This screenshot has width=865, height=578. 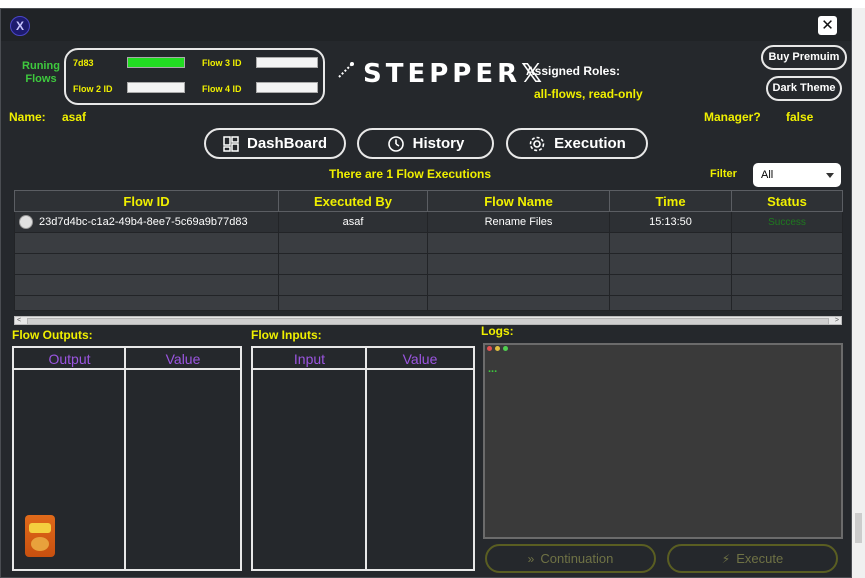 I want to click on col-header-status: Status, so click(x=787, y=201).